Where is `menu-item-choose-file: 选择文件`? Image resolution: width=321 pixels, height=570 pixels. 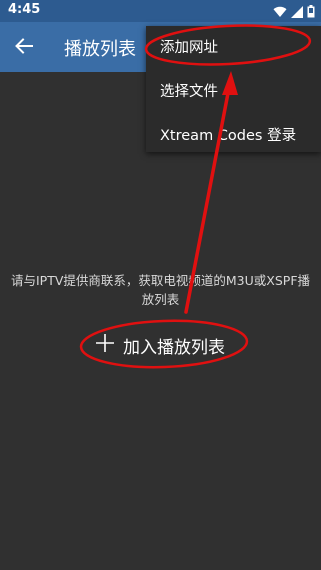
menu-item-choose-file: 选择文件 is located at coordinates (189, 90).